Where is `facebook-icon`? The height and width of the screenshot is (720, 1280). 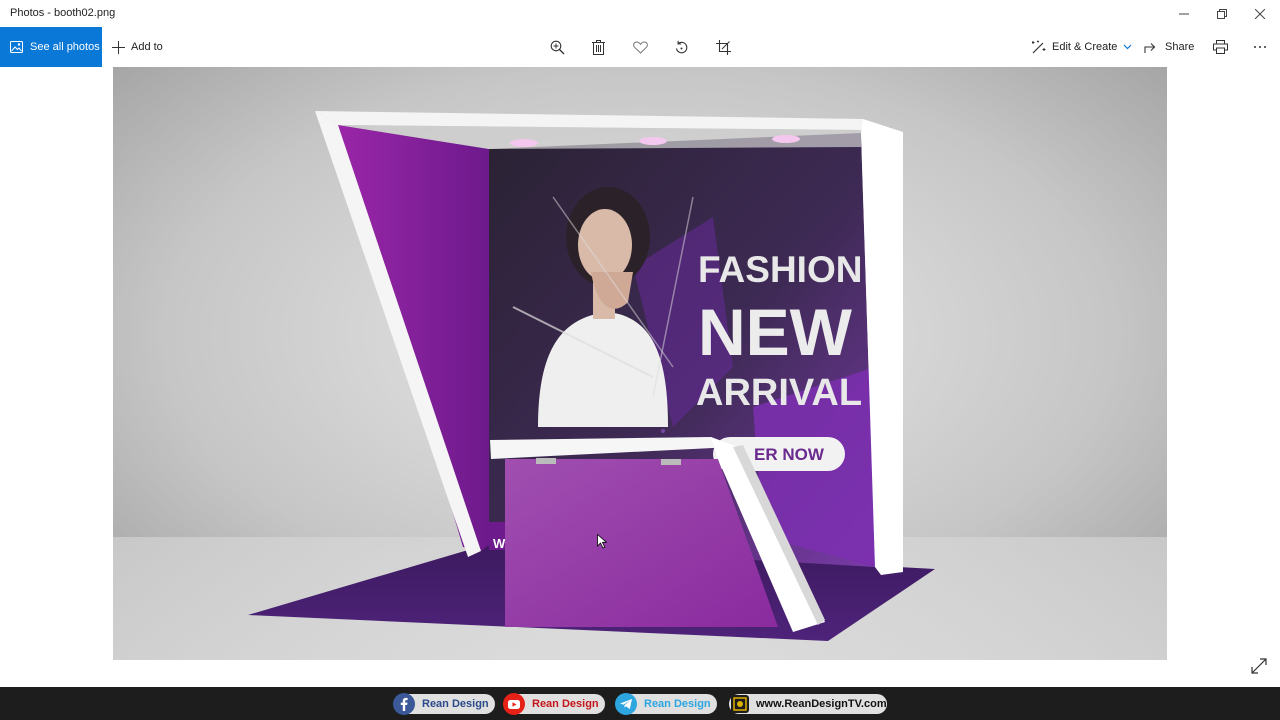
facebook-icon is located at coordinates (404, 704).